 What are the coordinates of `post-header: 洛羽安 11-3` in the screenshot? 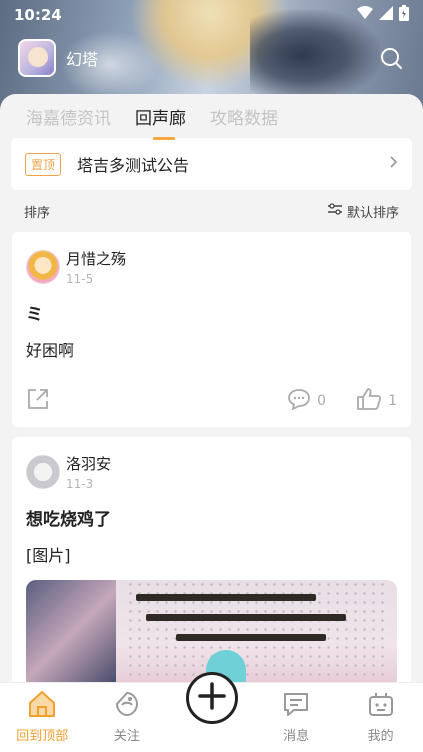 It's located at (211, 472).